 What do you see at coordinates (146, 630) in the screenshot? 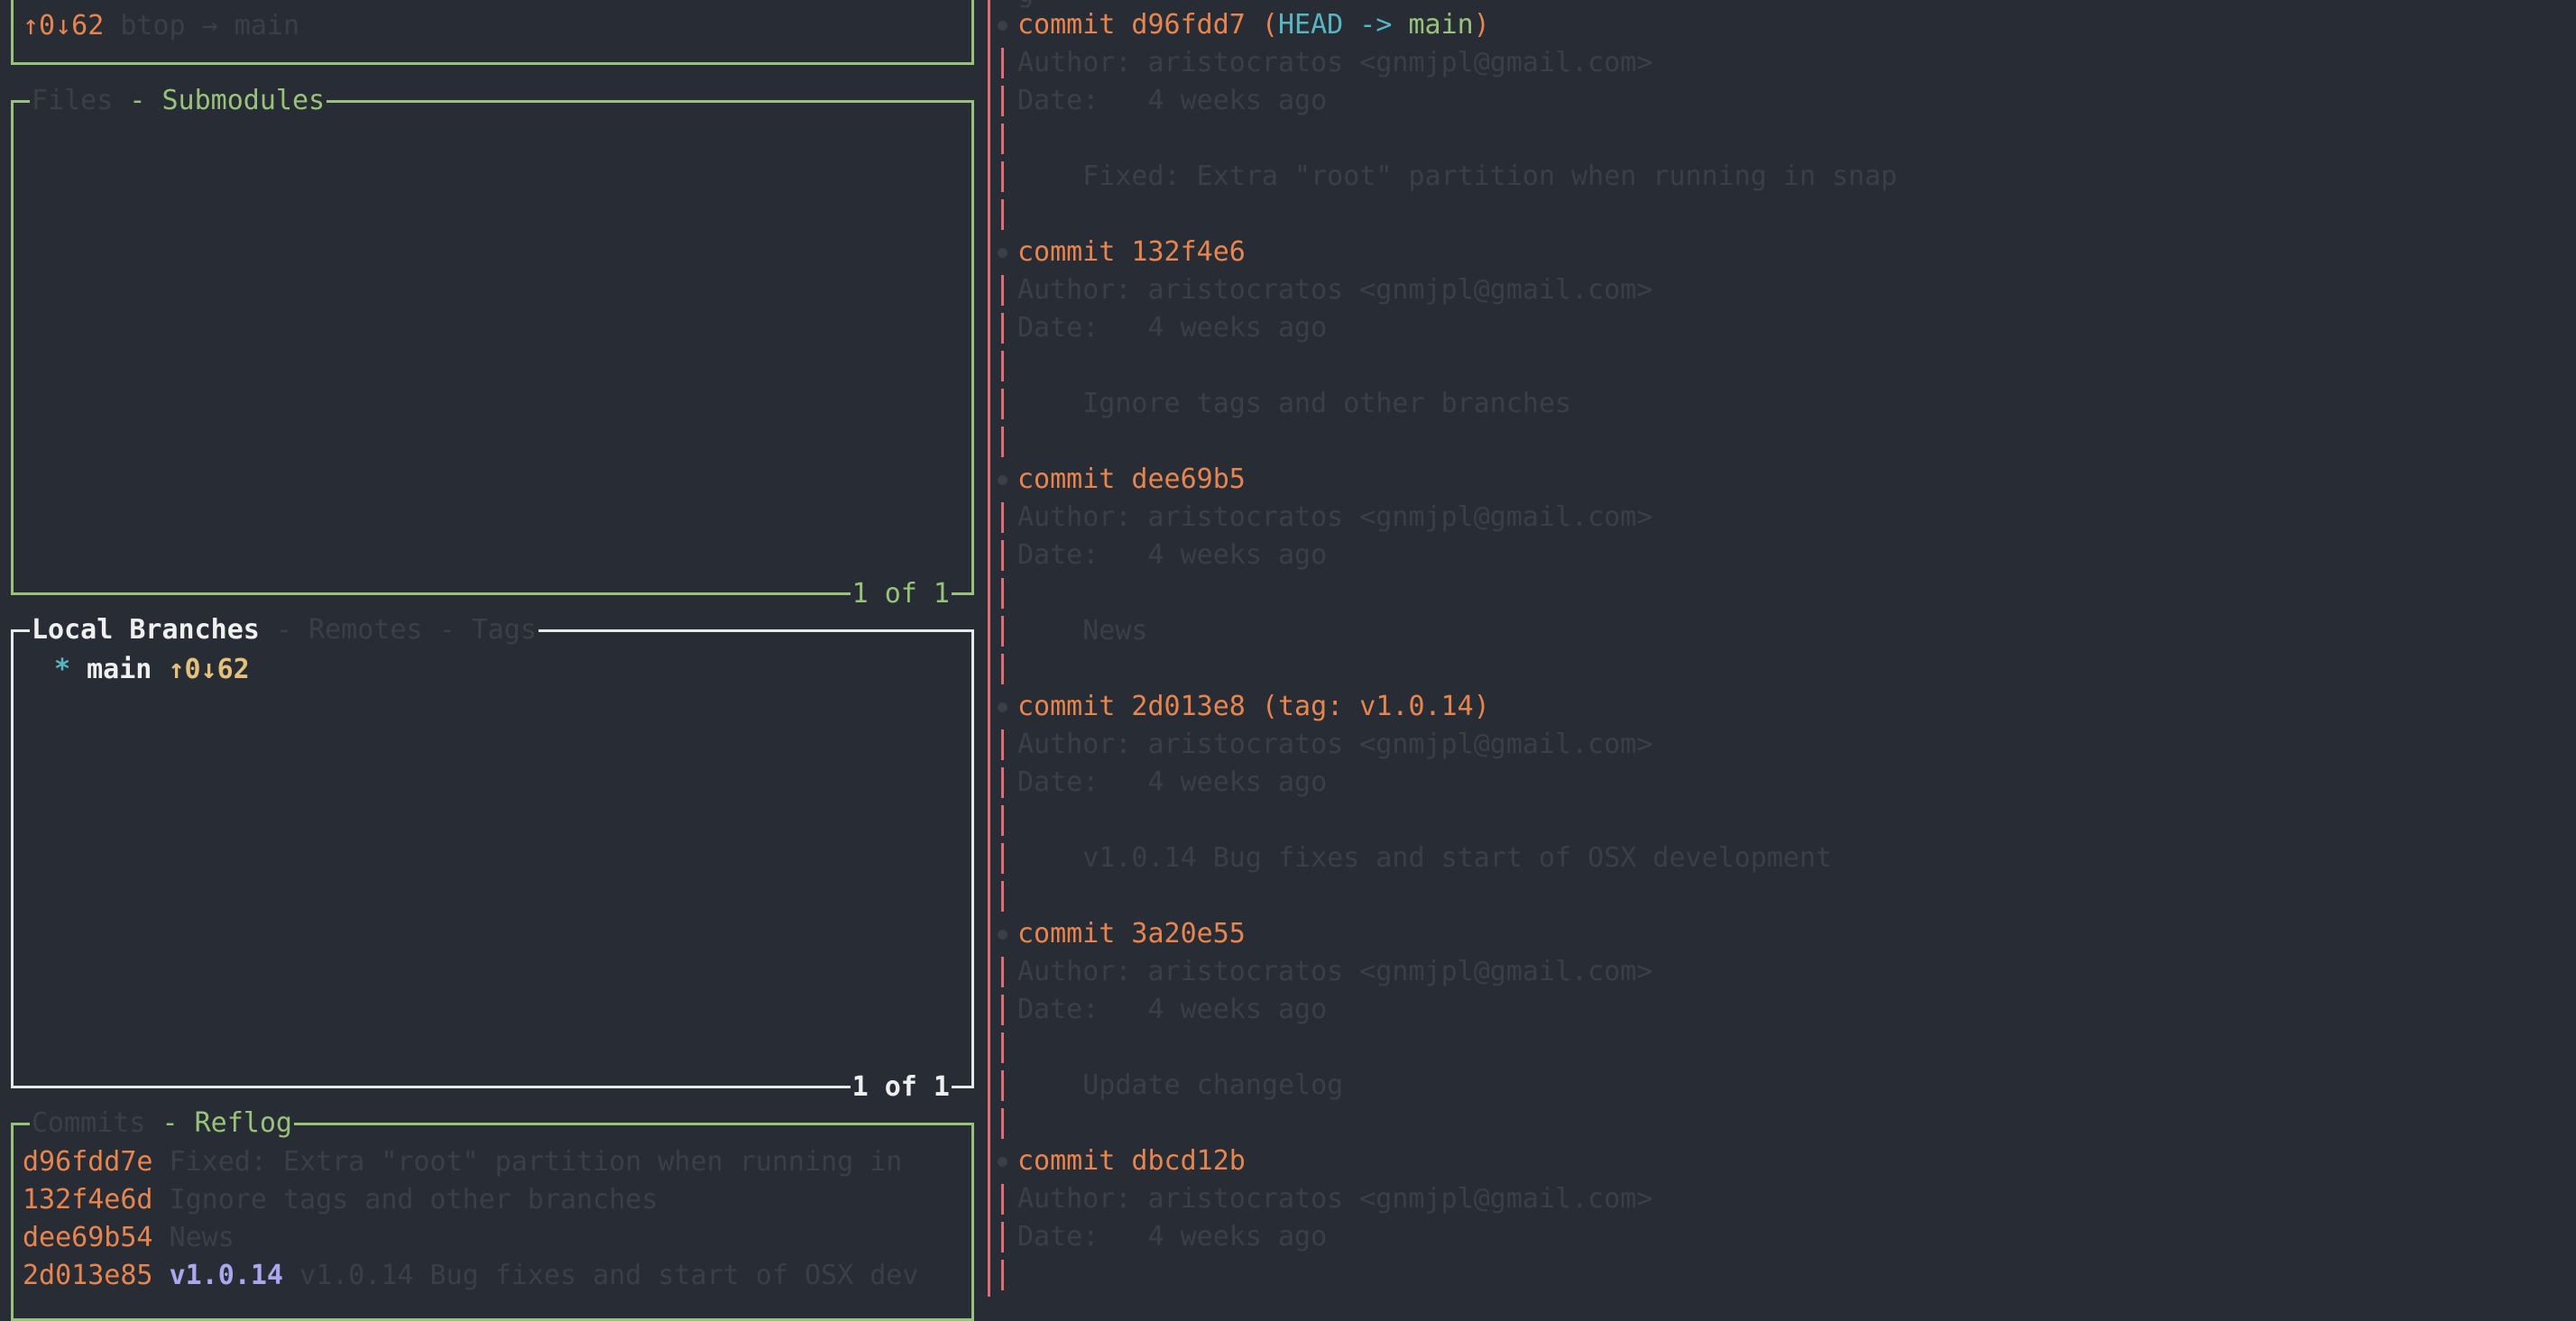
I see `tab-local-branches: Local Branches` at bounding box center [146, 630].